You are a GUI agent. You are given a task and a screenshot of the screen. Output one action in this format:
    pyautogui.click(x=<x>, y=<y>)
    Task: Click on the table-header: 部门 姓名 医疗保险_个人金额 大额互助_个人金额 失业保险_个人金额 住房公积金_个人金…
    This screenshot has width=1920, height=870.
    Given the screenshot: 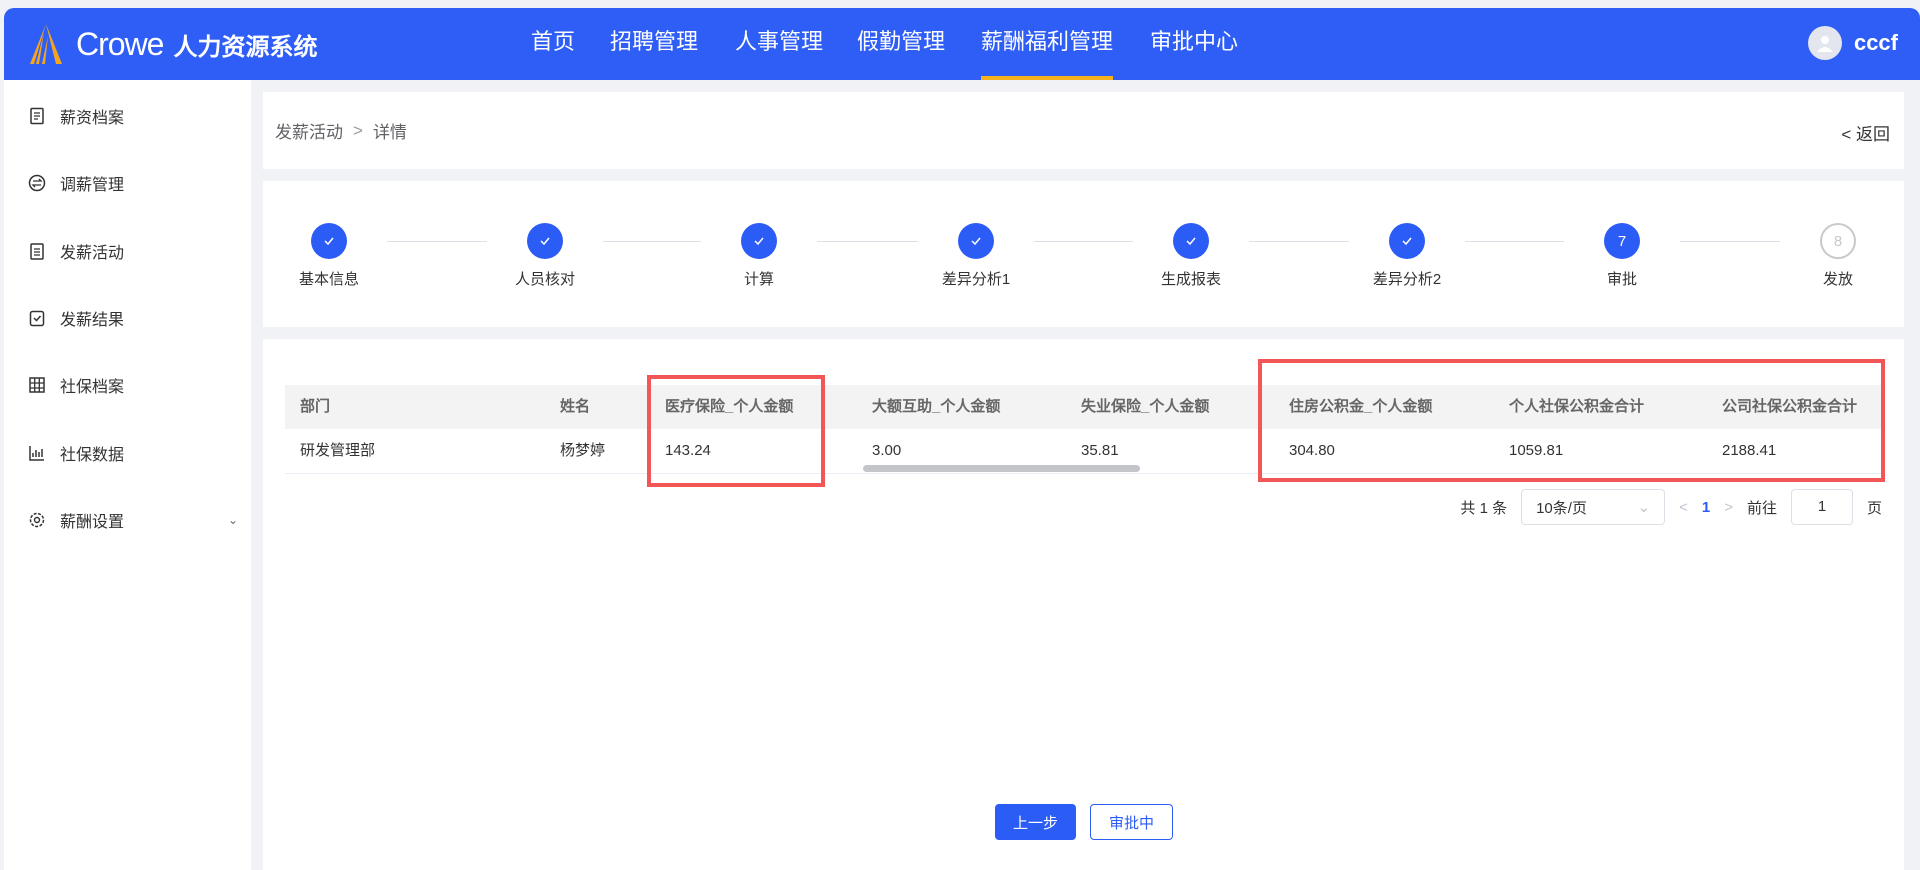 What is the action you would take?
    pyautogui.click(x=1083, y=407)
    